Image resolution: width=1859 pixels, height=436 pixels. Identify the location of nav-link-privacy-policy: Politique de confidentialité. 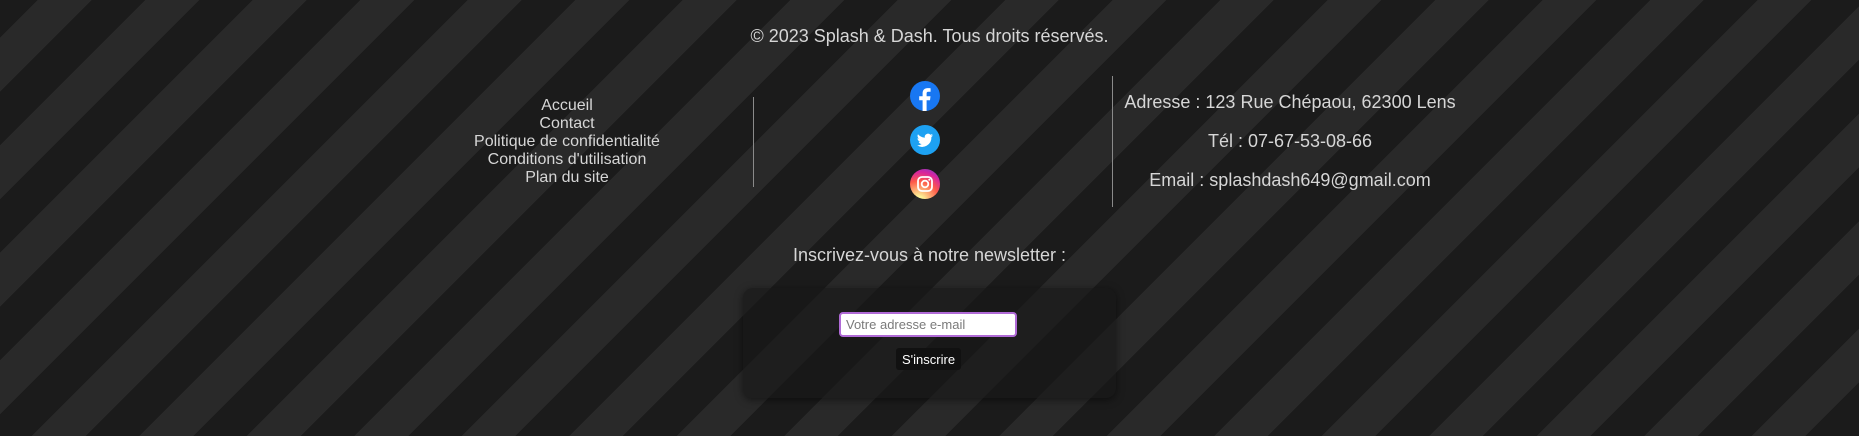
(567, 142).